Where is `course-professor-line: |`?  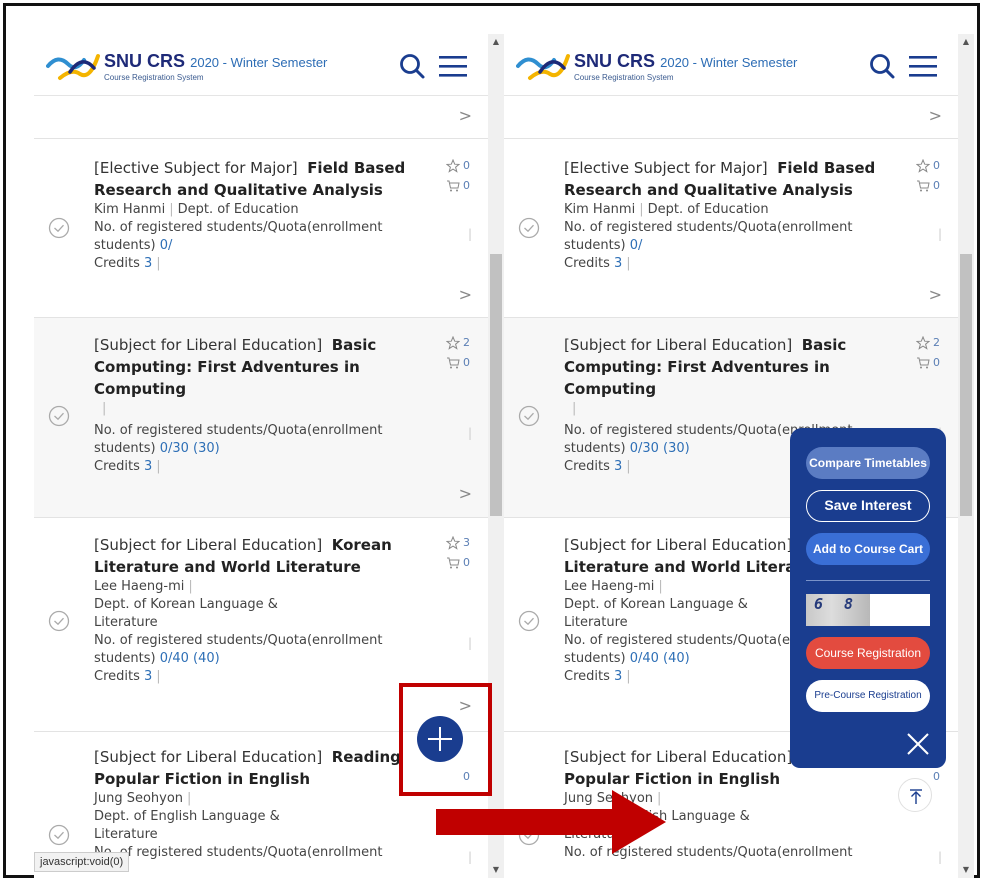 course-professor-line: | is located at coordinates (574, 408).